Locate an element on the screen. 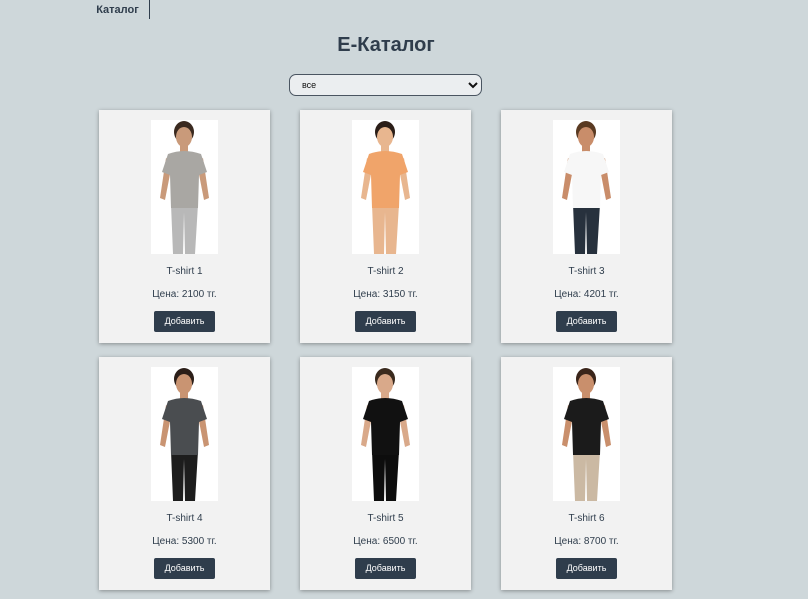  top-navigation: Каталог is located at coordinates (404, 10).